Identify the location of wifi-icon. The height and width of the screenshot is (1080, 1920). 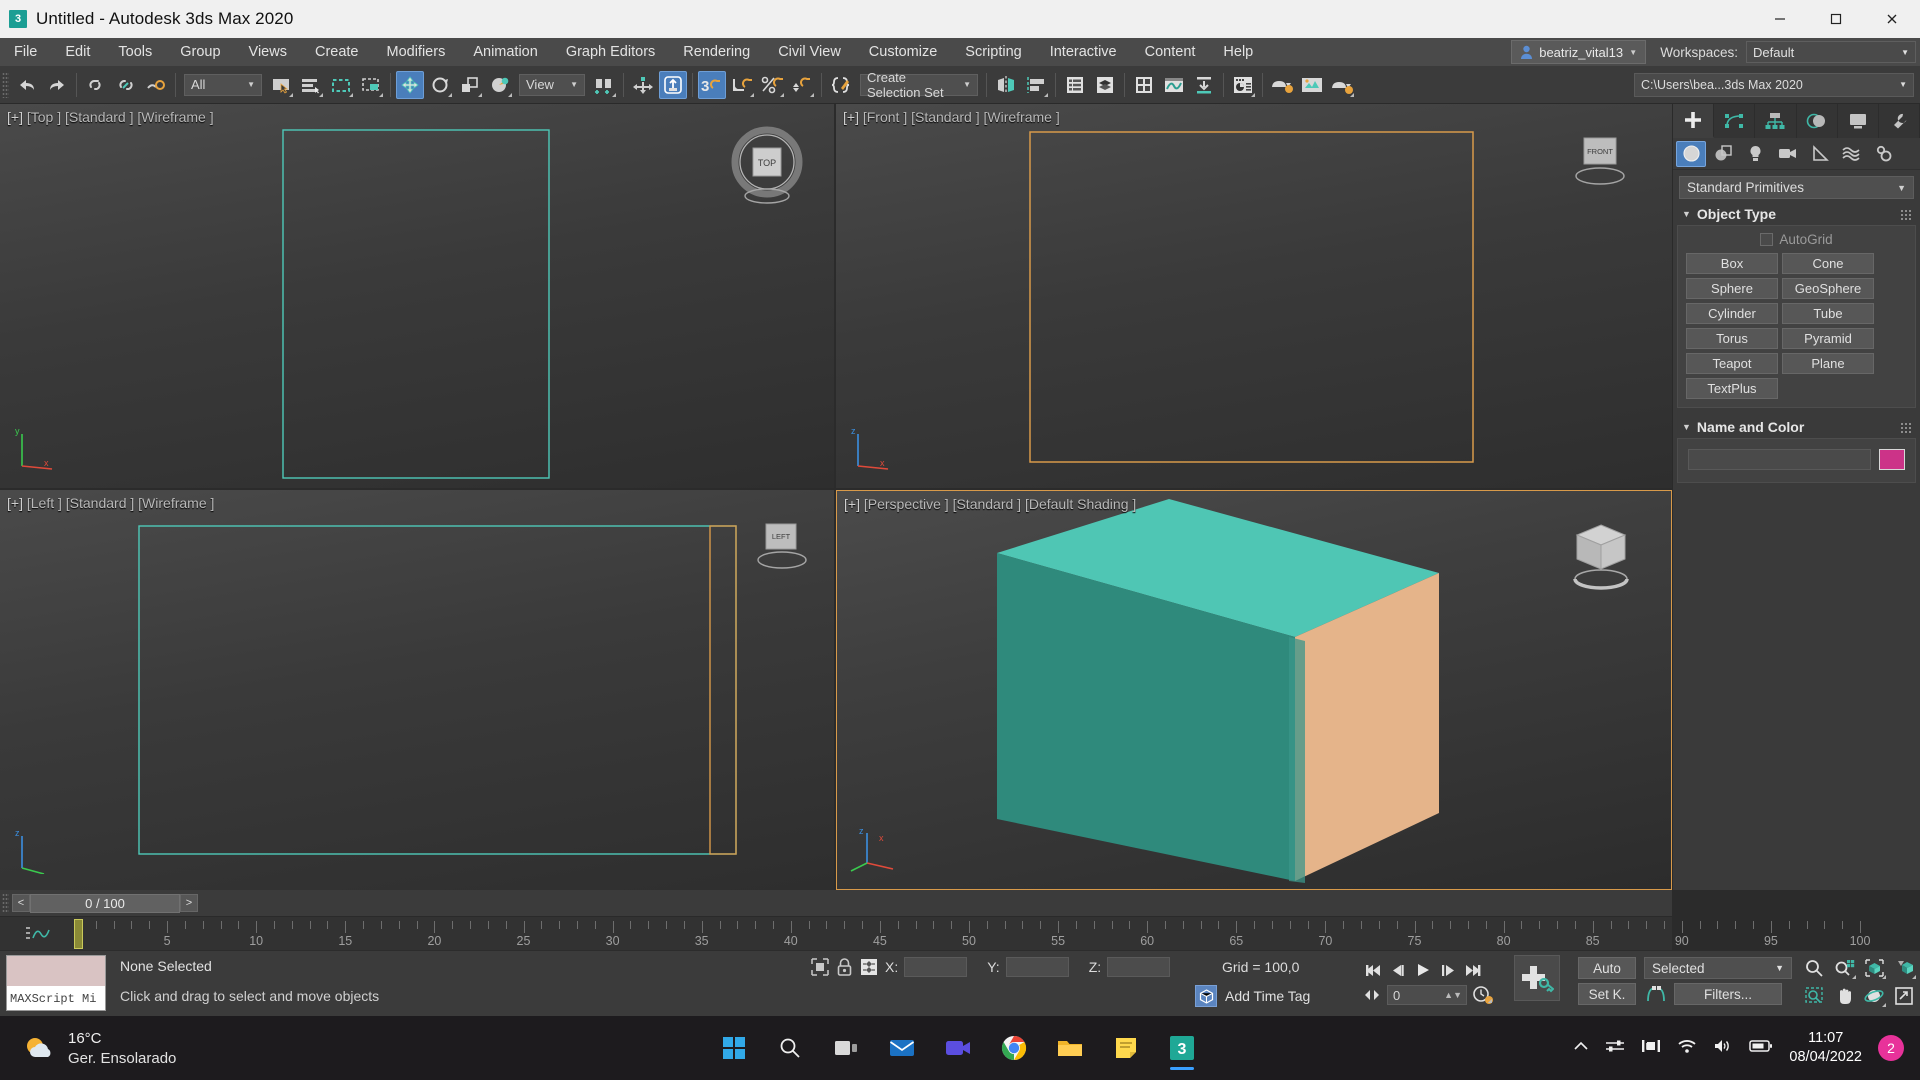
(1687, 1048).